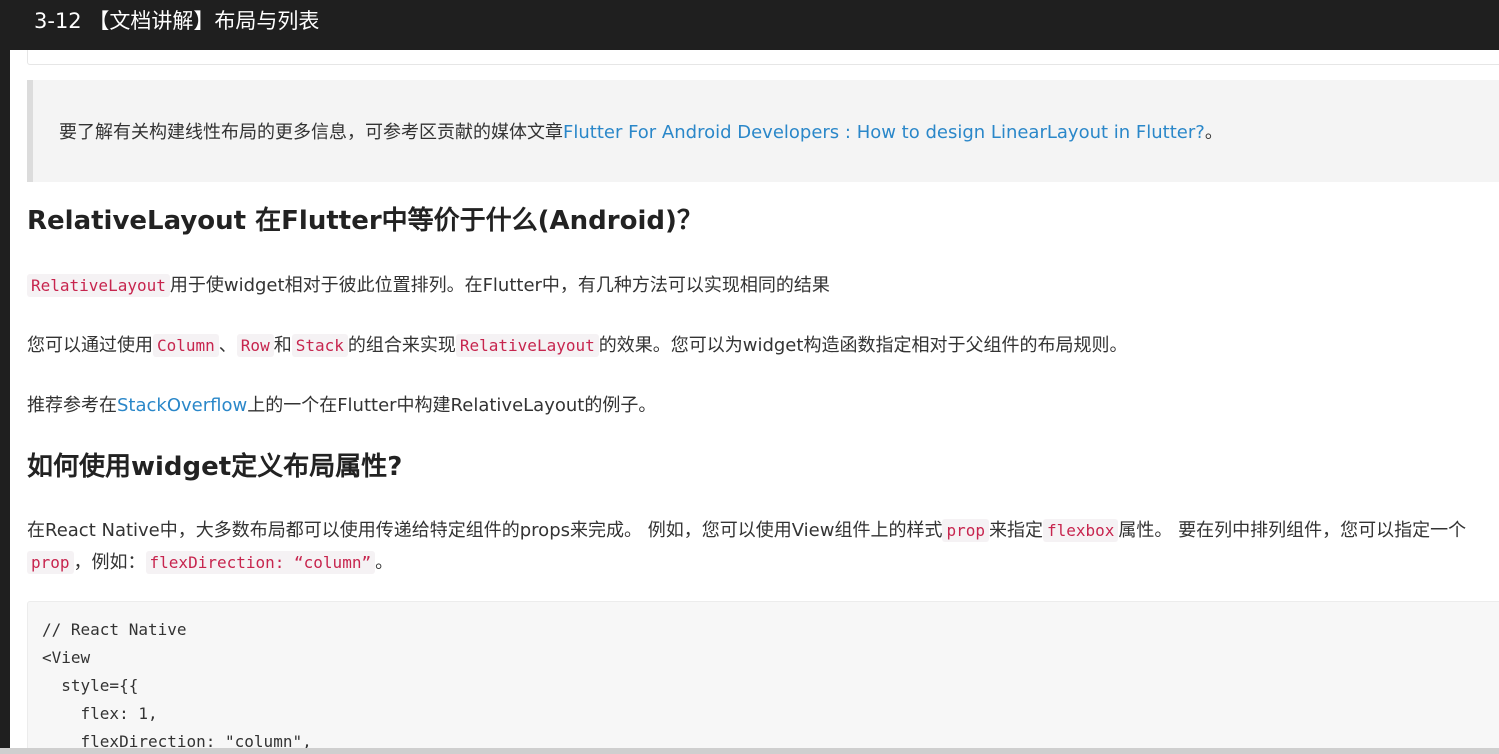 The image size is (1499, 754). What do you see at coordinates (1292, 530) in the screenshot?
I see `paragraph-text: 属性。 要在列中排列组件，您可以指定一个` at bounding box center [1292, 530].